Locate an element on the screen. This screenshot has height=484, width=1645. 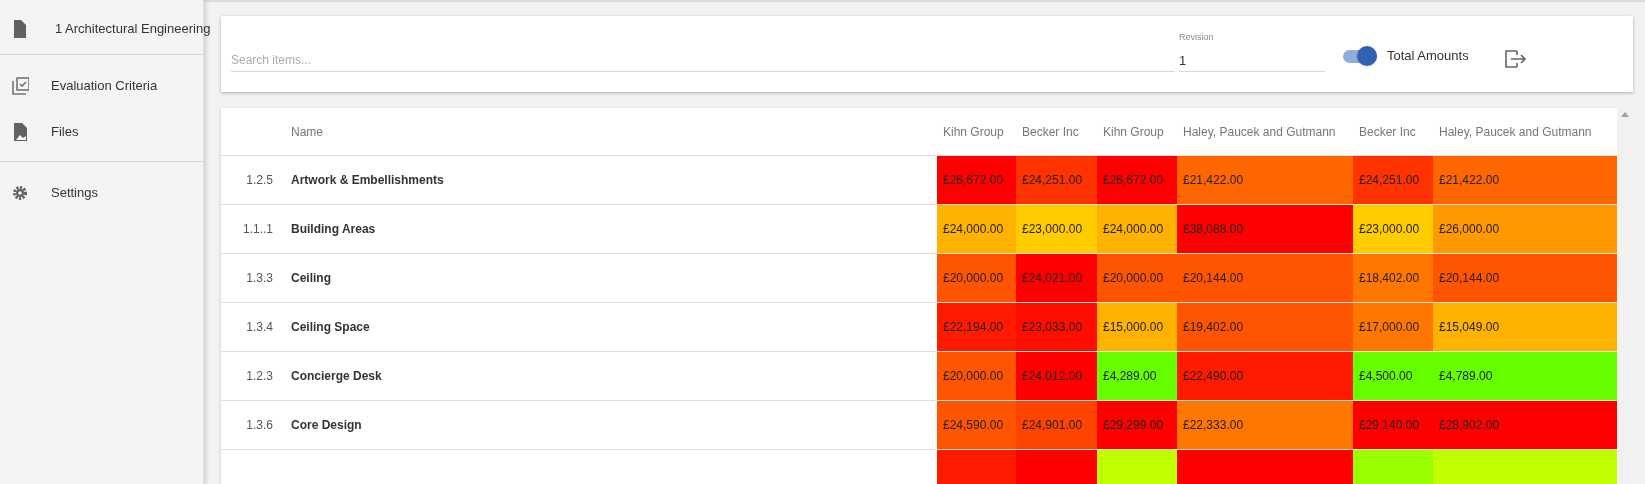
price-cell: £23,033.00 is located at coordinates (1056, 327).